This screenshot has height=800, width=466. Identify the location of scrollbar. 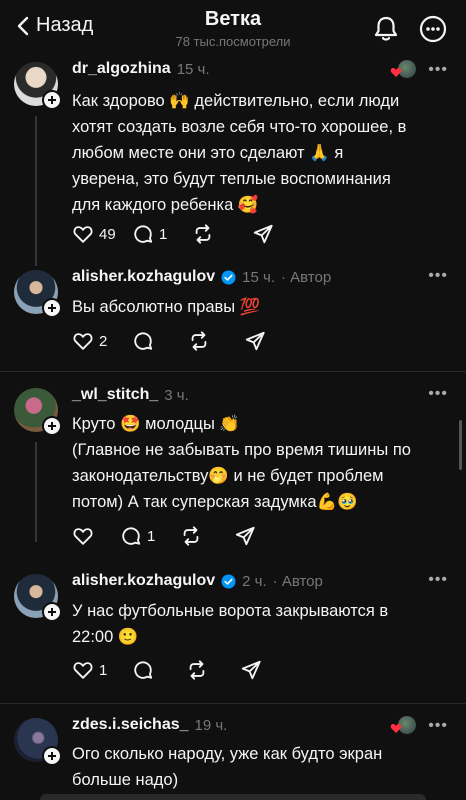
(460, 445).